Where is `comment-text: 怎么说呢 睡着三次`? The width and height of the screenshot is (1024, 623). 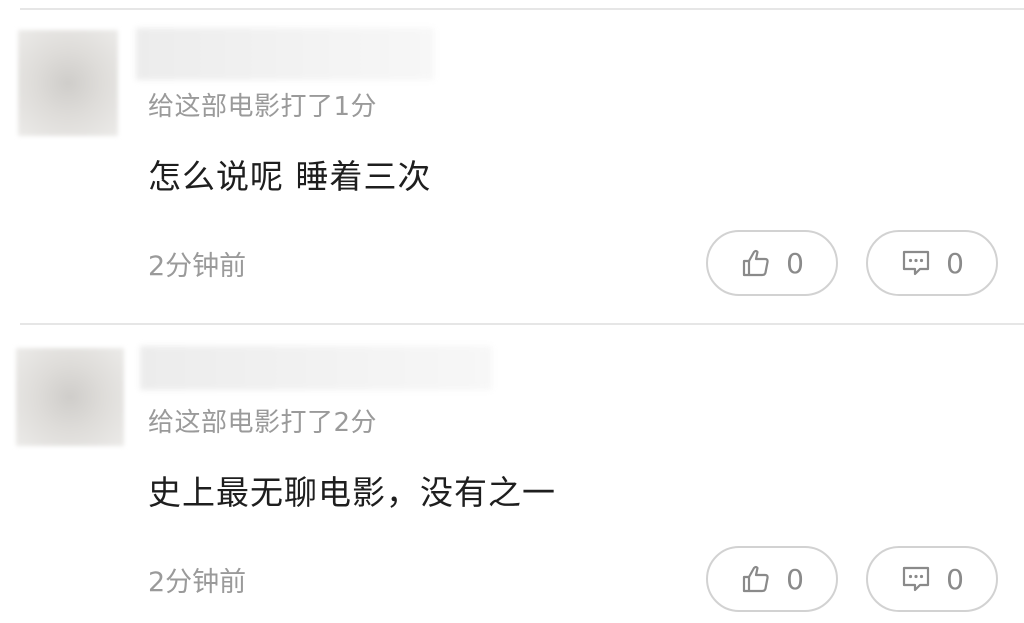
comment-text: 怎么说呢 睡着三次 is located at coordinates (290, 176).